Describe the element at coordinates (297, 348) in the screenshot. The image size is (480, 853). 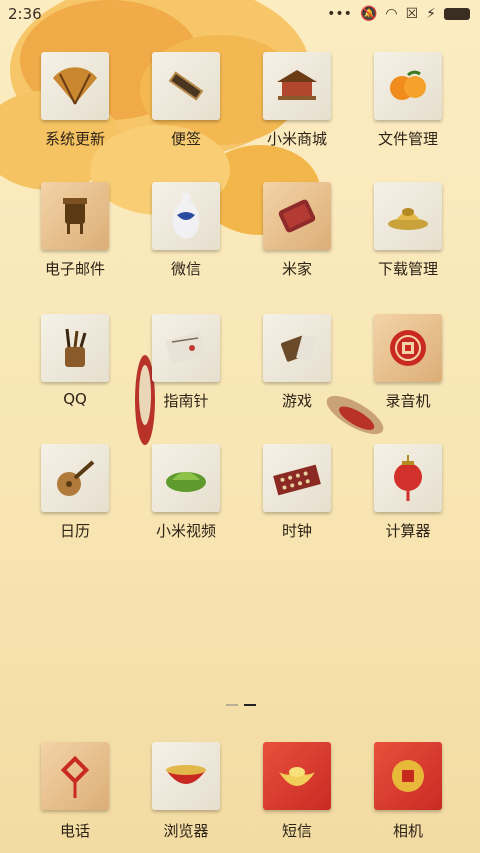
I see `game-box-icon` at that location.